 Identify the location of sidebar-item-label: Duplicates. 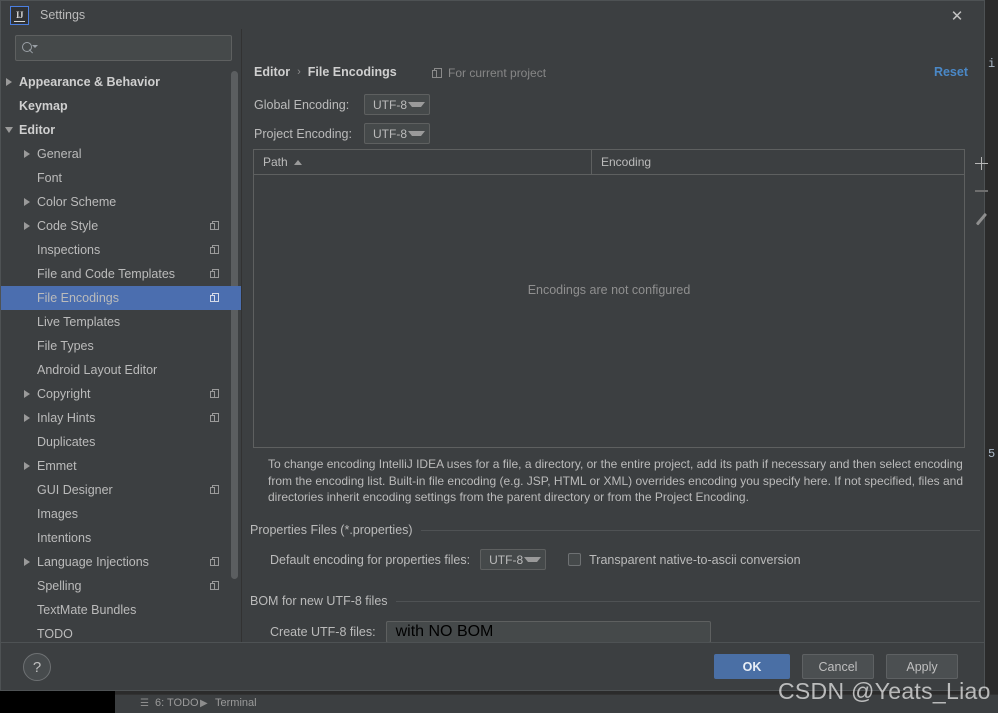
(66, 442).